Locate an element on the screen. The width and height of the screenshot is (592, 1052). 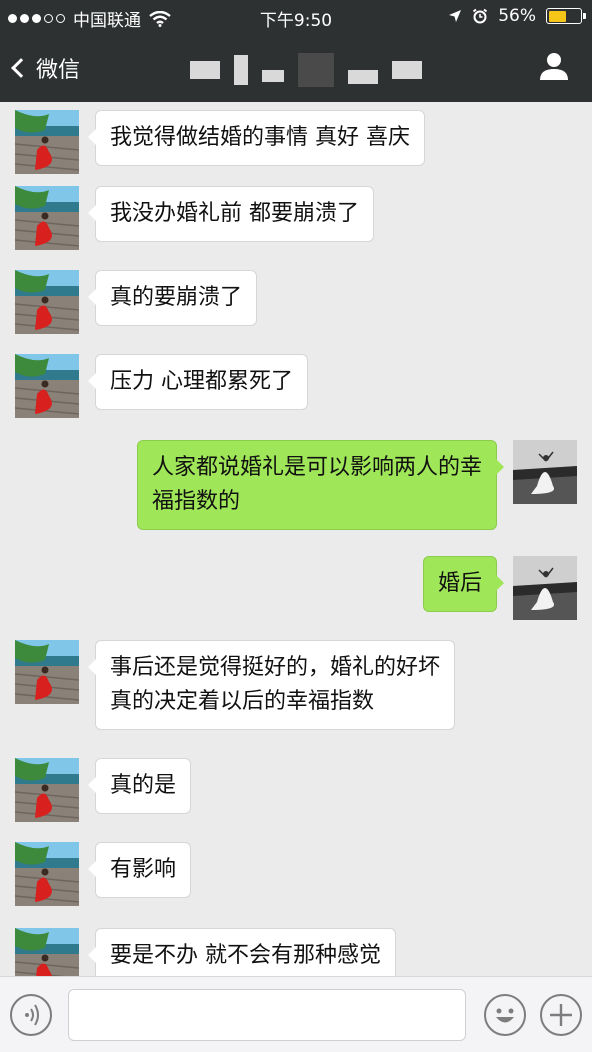
status-right: 56% is located at coordinates (517, 16).